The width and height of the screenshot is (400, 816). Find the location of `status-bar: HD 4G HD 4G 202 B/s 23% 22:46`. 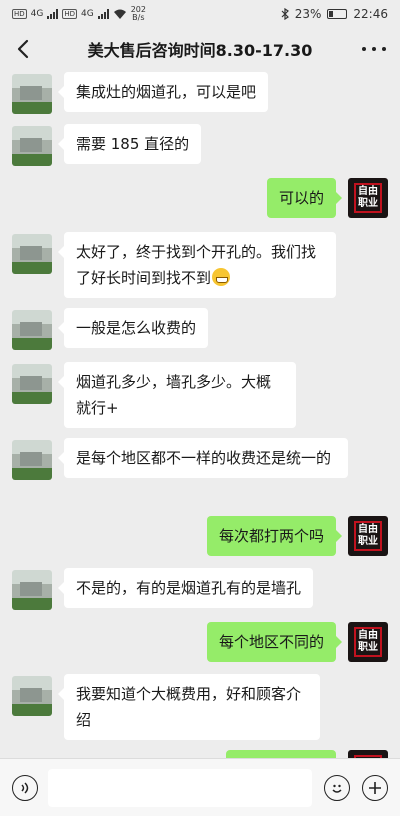

status-bar: HD 4G HD 4G 202 B/s 23% 22:46 is located at coordinates (200, 14).